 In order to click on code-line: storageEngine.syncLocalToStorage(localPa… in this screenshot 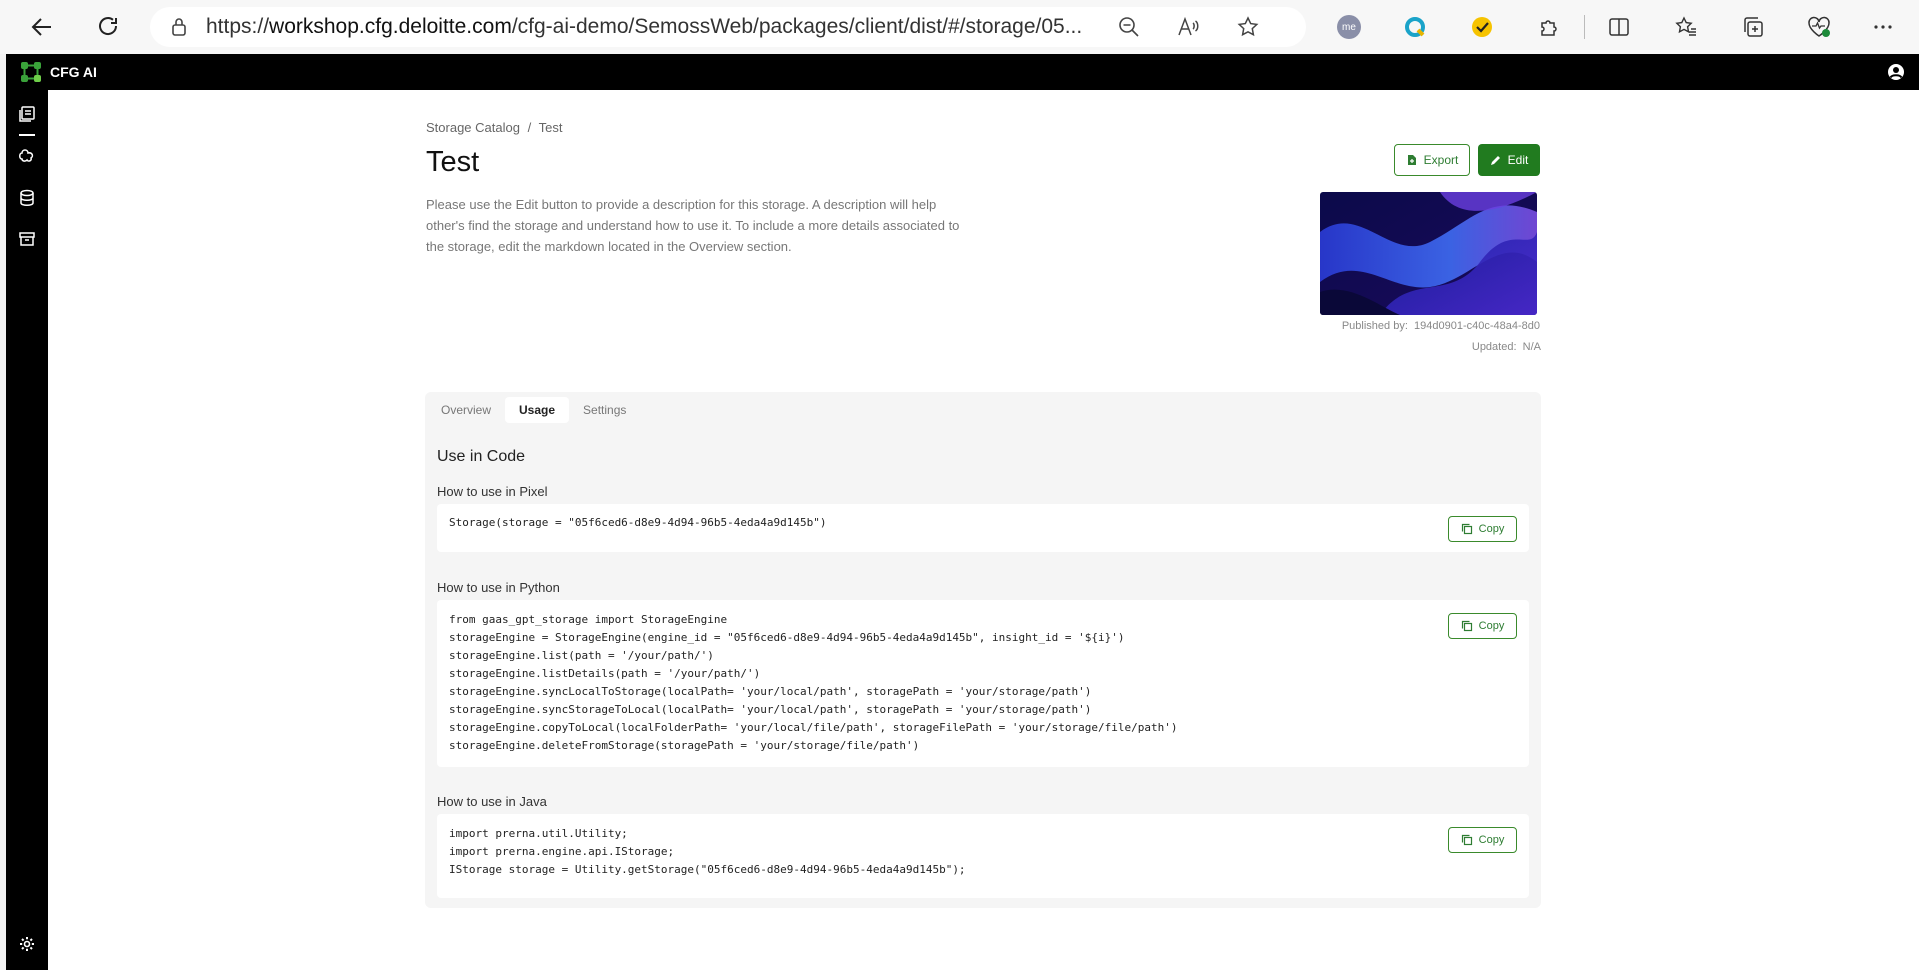, I will do `click(770, 691)`.